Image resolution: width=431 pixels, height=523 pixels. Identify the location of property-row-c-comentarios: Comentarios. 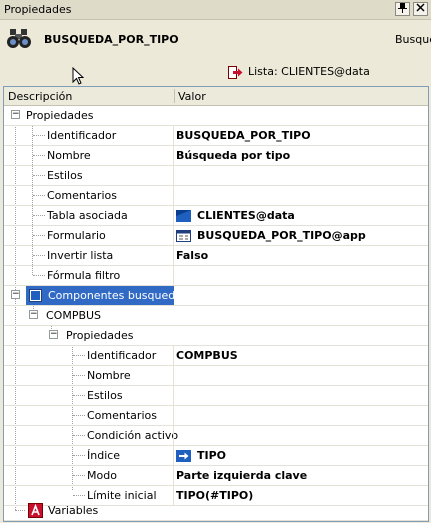
(216, 416).